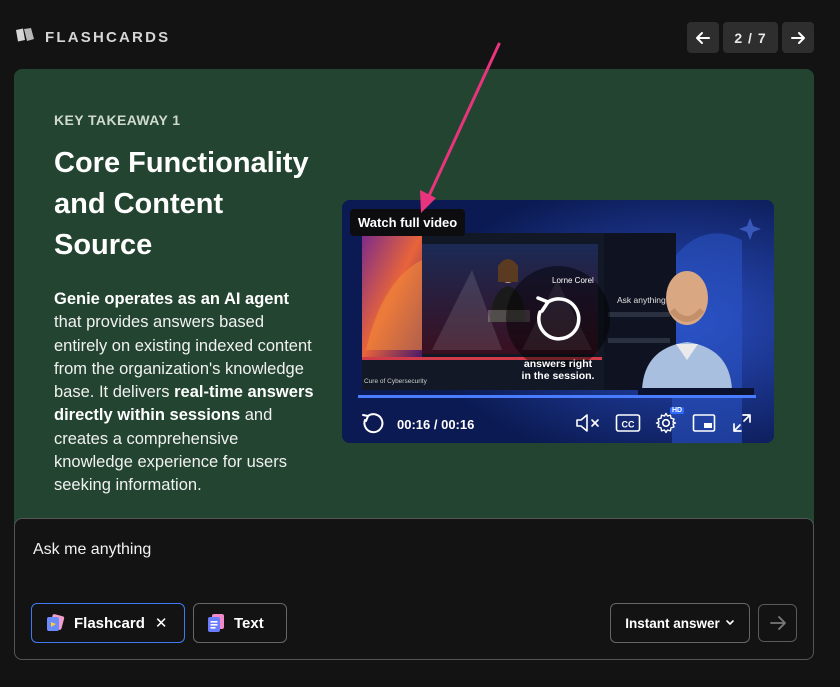 The image size is (840, 687). Describe the element at coordinates (216, 623) in the screenshot. I see `text-doc-icon` at that location.